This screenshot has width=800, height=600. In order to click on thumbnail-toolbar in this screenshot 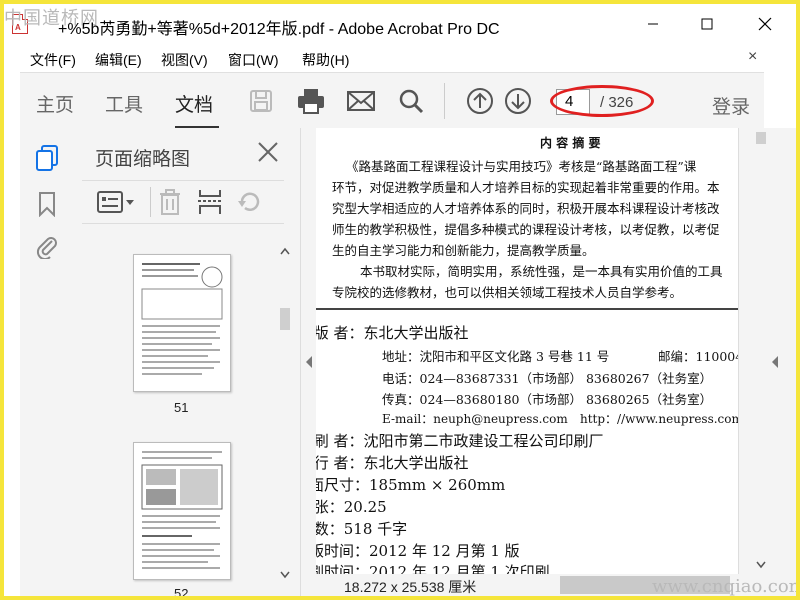, I will do `click(183, 202)`.